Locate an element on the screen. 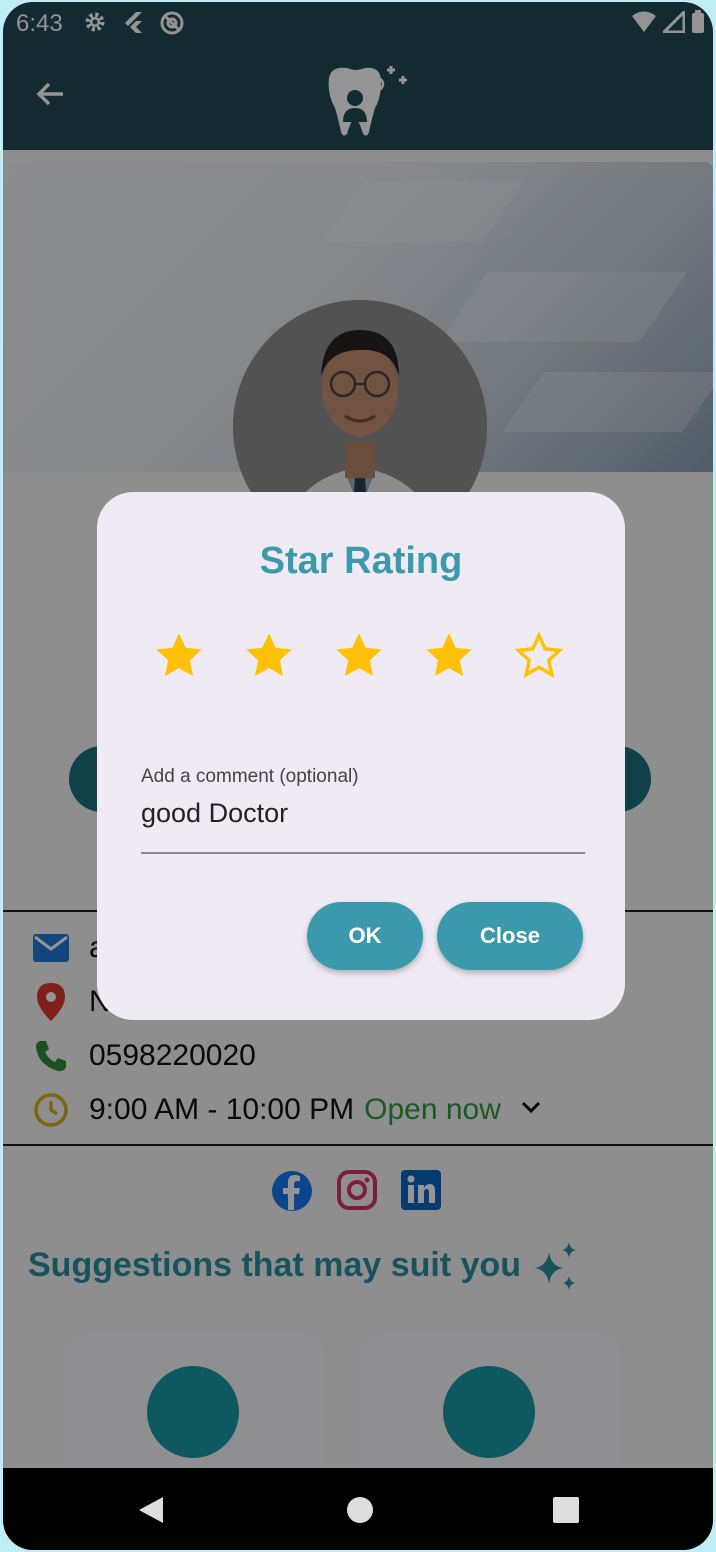 This screenshot has width=716, height=1552. system-nav-bar is located at coordinates (358, 1509).